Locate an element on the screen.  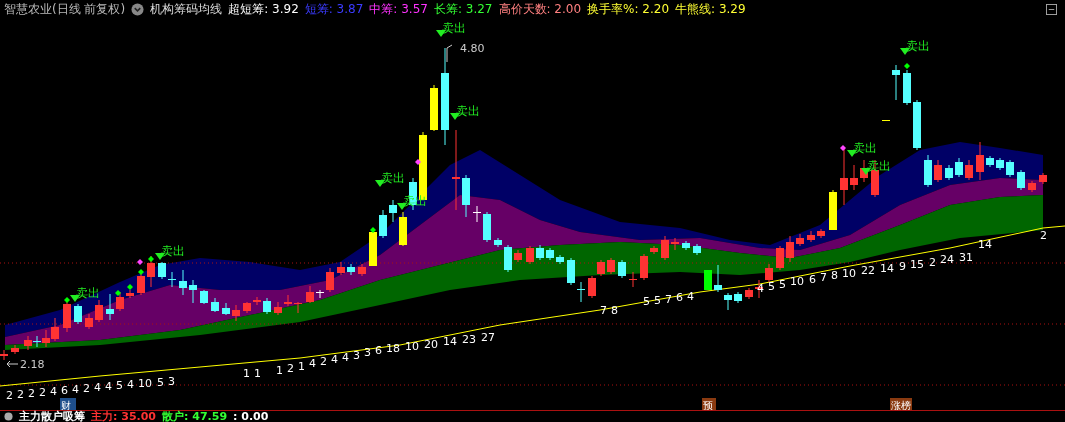
count-label: 22 is located at coordinates (868, 271).